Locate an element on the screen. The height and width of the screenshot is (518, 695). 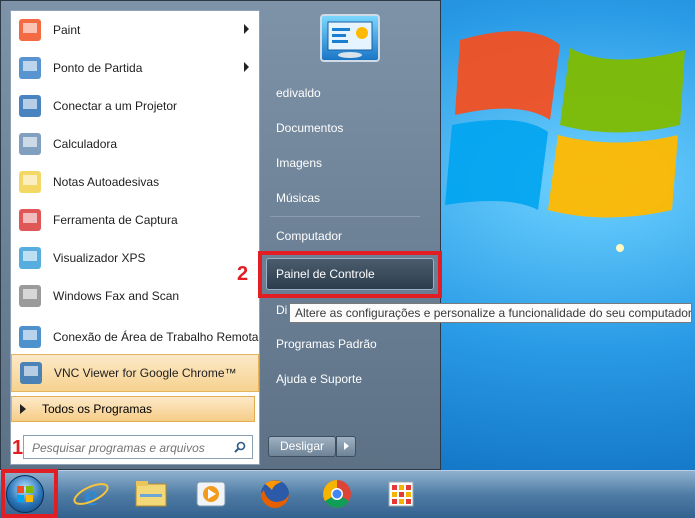
fax-scan-icon is located at coordinates (30, 296).